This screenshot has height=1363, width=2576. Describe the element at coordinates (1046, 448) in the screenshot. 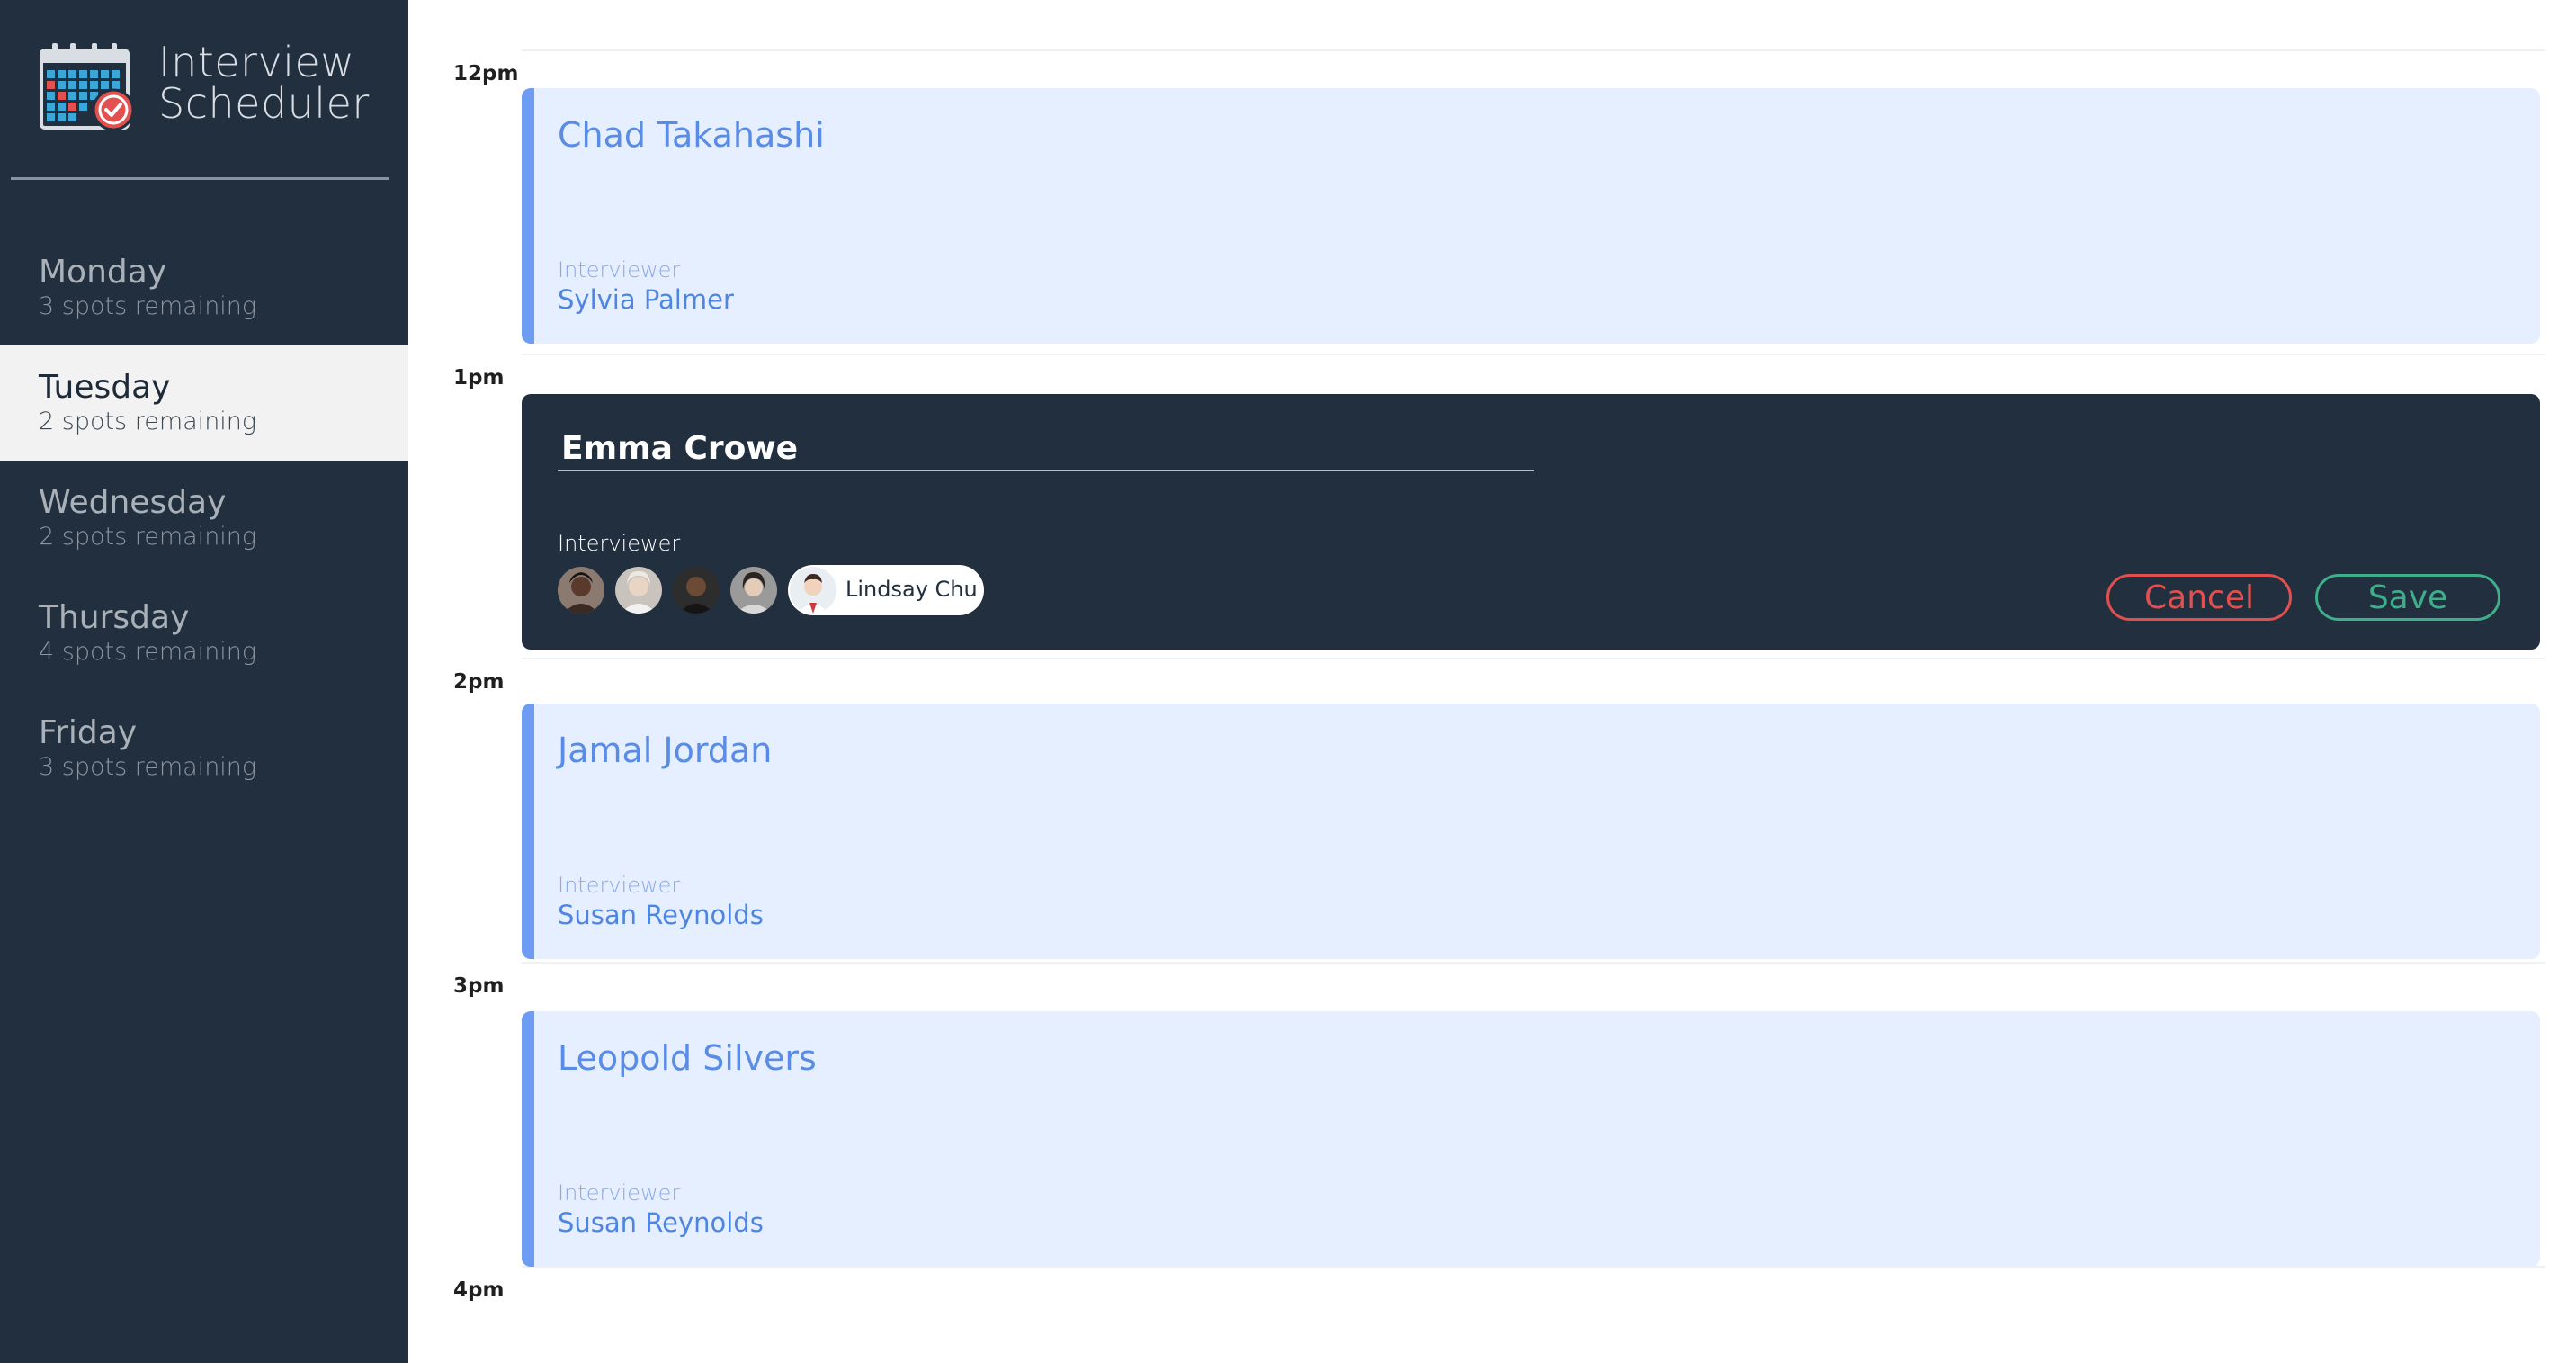

I see `student-name-input` at that location.